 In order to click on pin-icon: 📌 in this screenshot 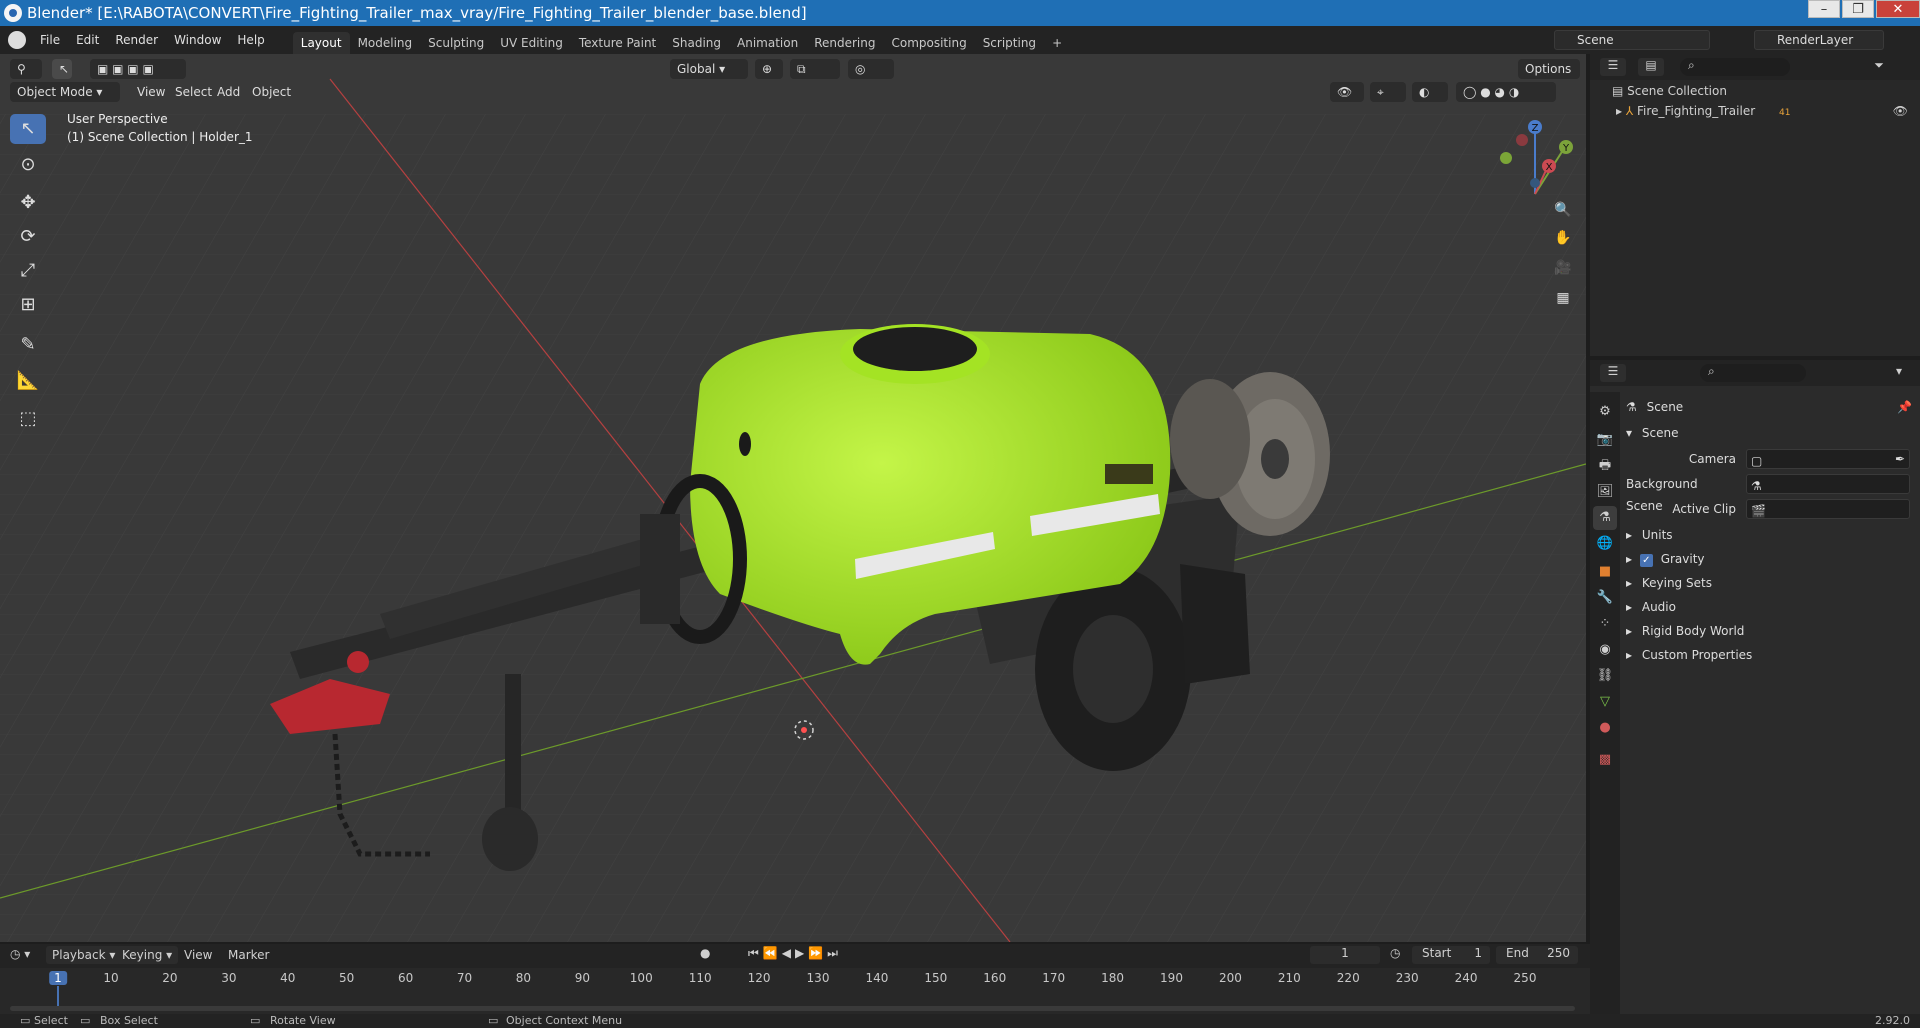, I will do `click(1904, 407)`.